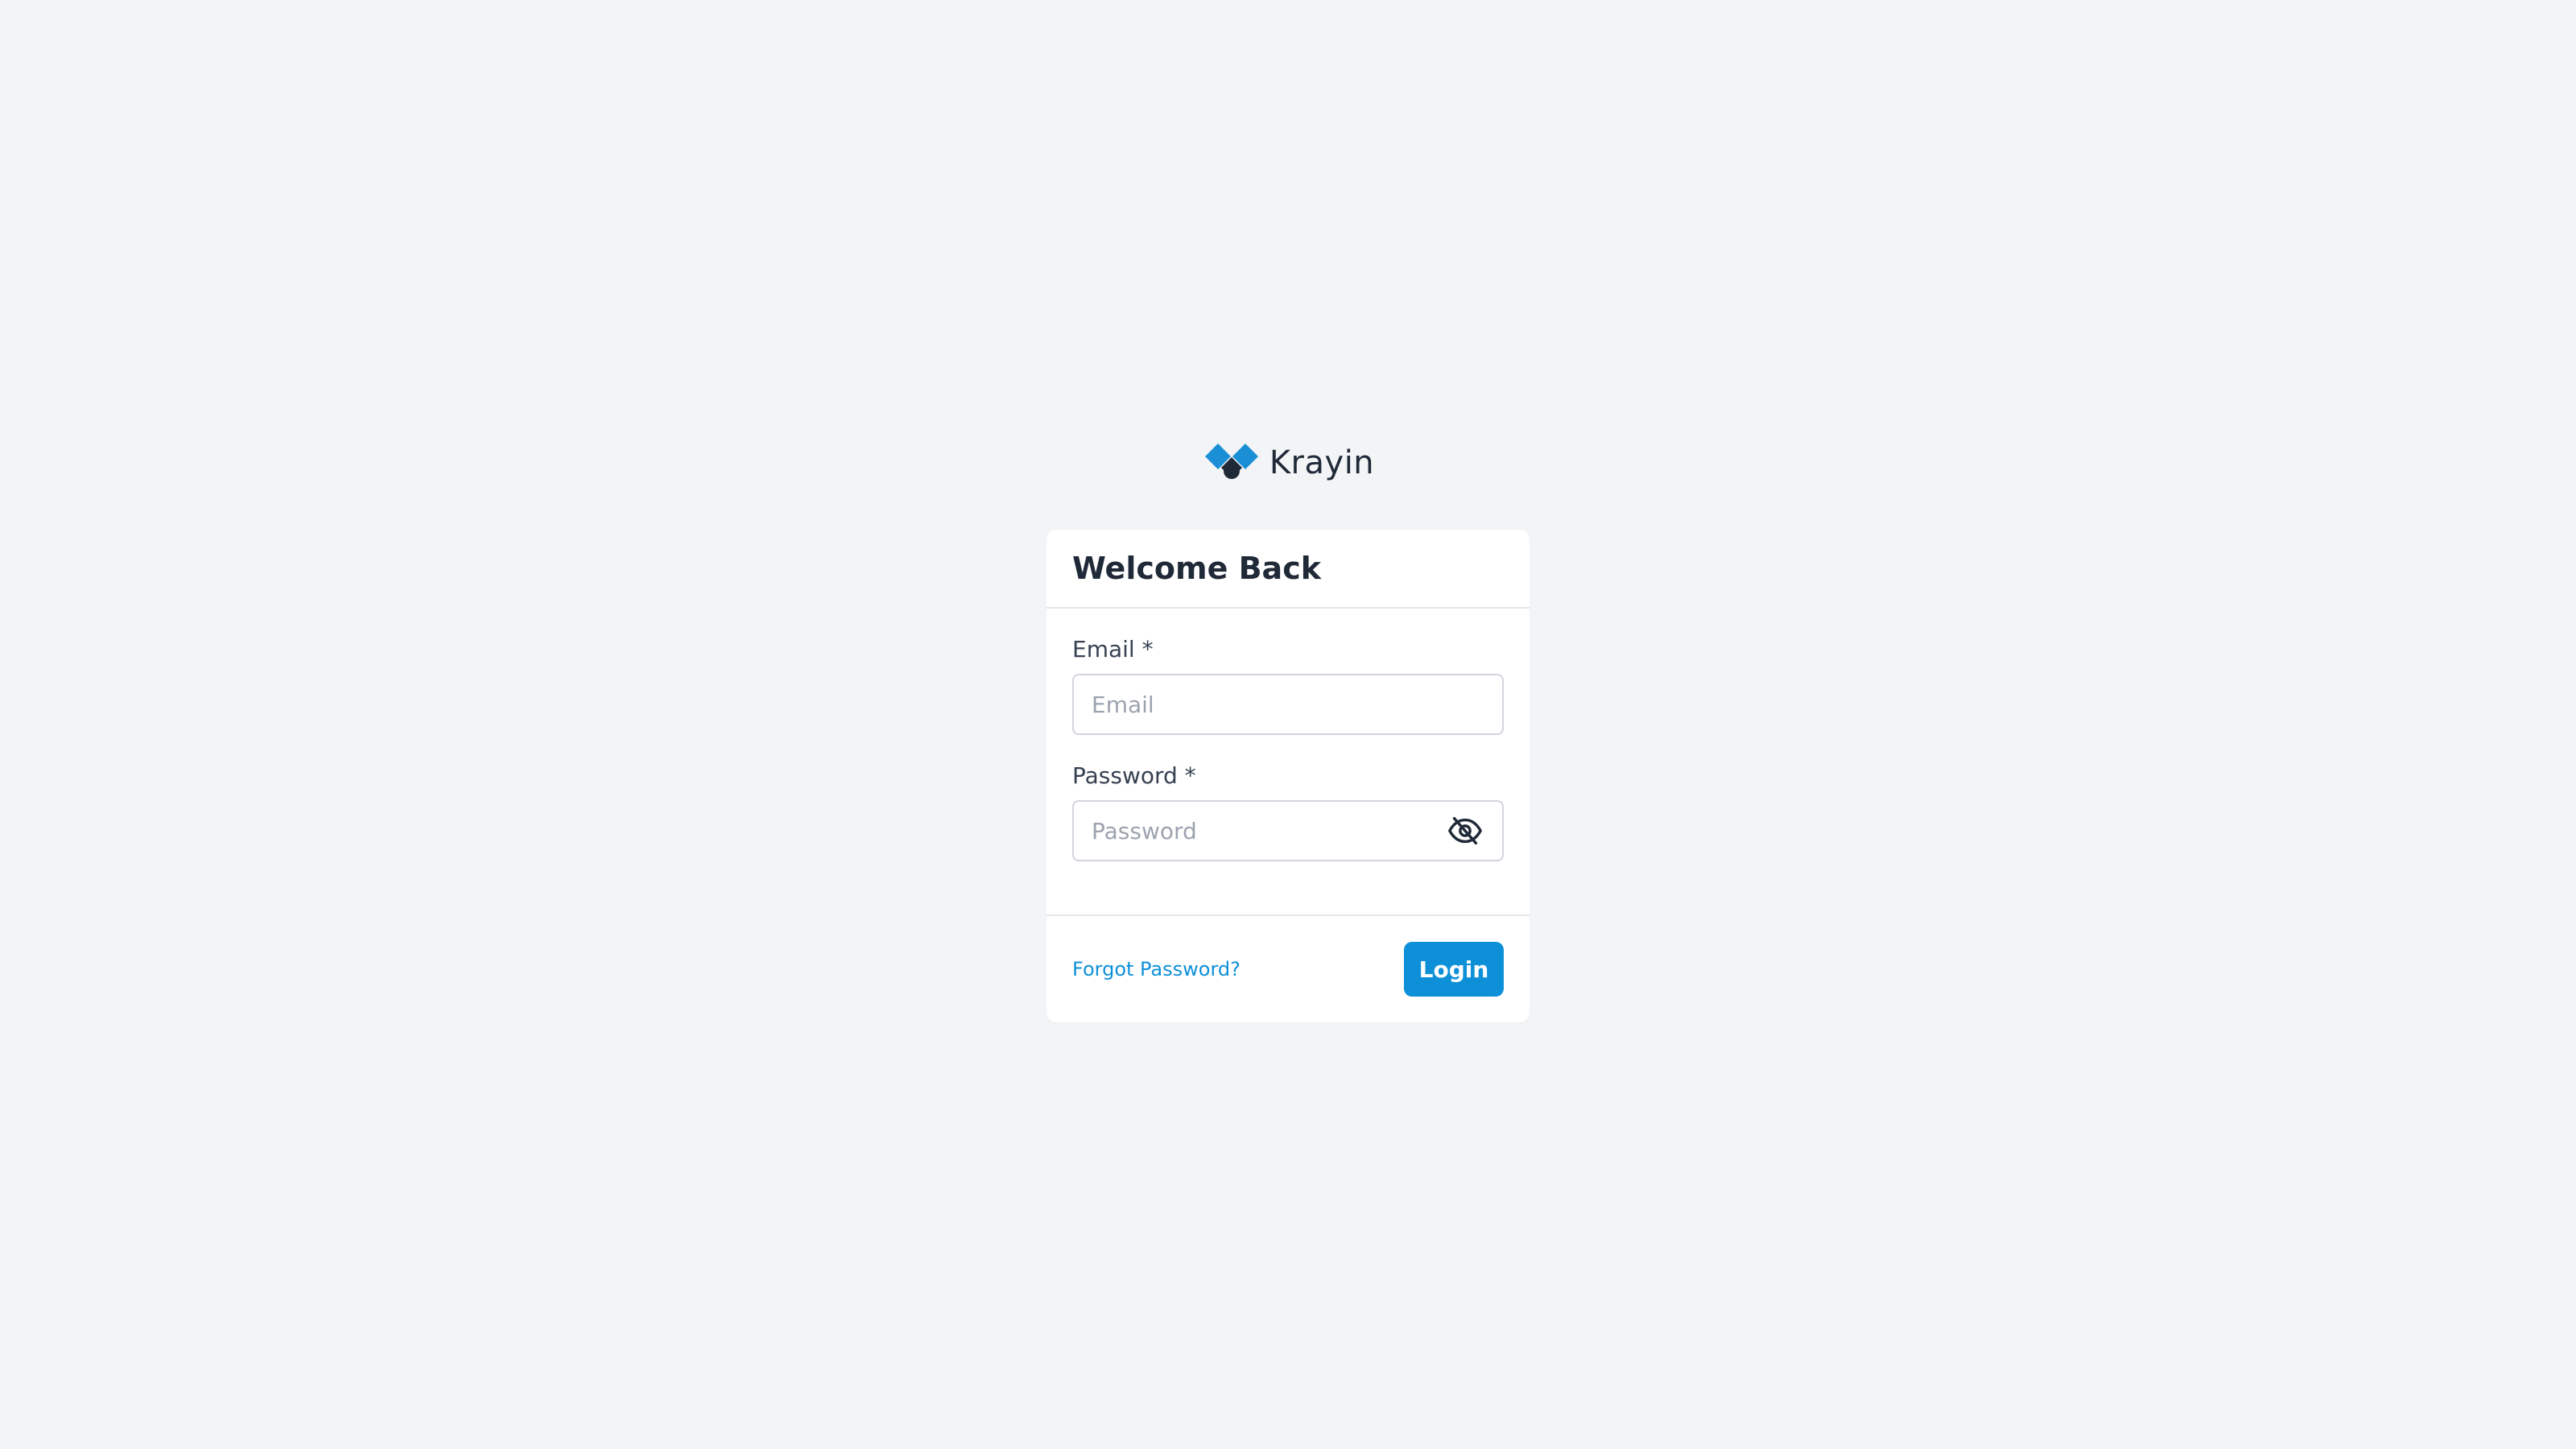 This screenshot has width=2576, height=1449. I want to click on email-input-box, so click(1288, 704).